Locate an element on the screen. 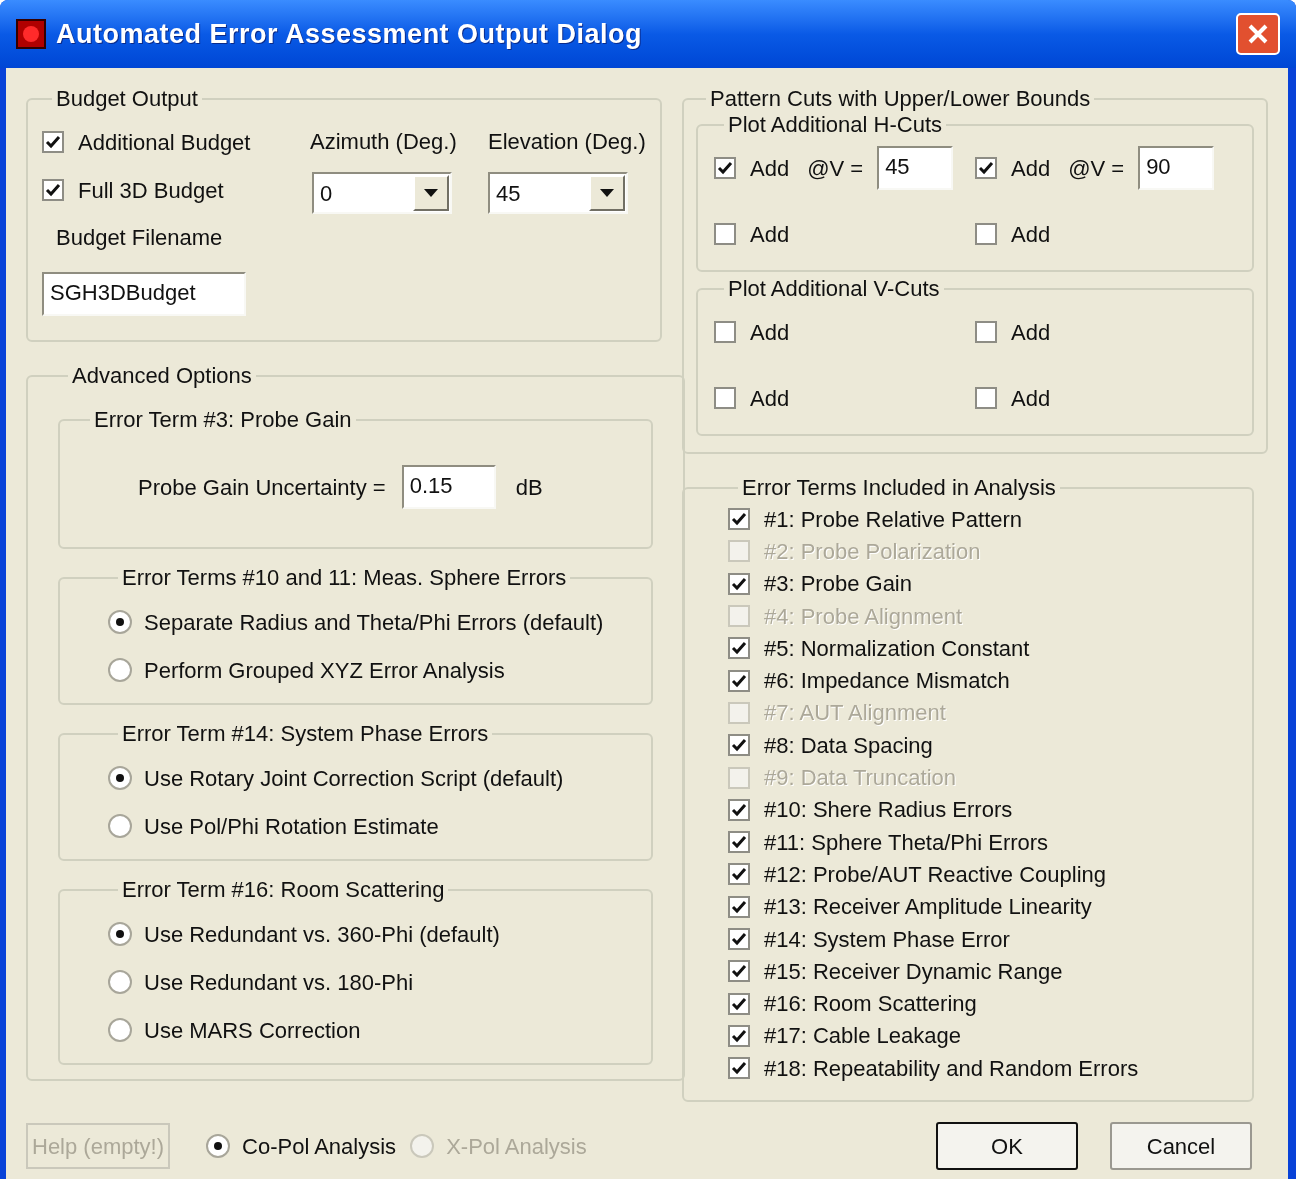 This screenshot has width=1296, height=1179. radio-label: Separate Radius and Theta/Phi Errors (default) is located at coordinates (374, 622).